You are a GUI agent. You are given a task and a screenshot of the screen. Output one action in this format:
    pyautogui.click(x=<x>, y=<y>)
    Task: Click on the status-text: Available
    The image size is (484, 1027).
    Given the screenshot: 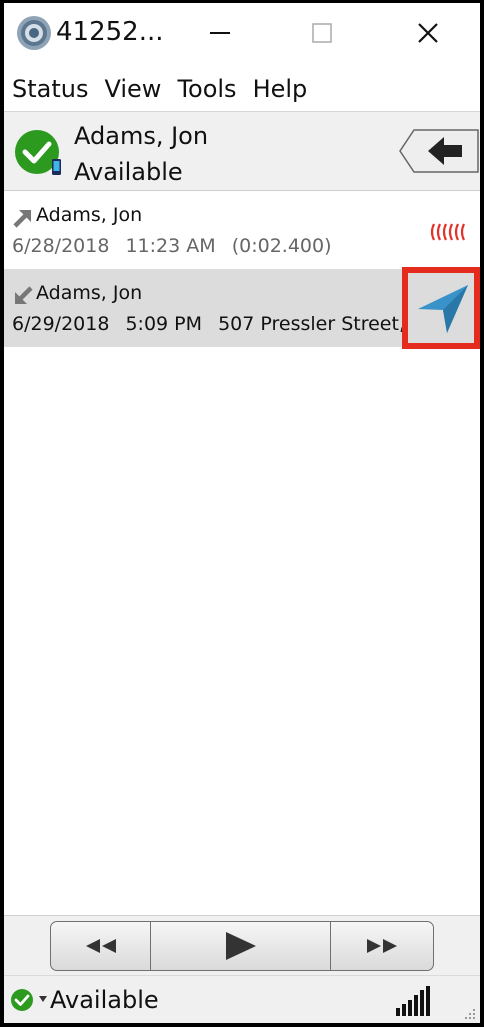 What is the action you would take?
    pyautogui.click(x=104, y=1000)
    